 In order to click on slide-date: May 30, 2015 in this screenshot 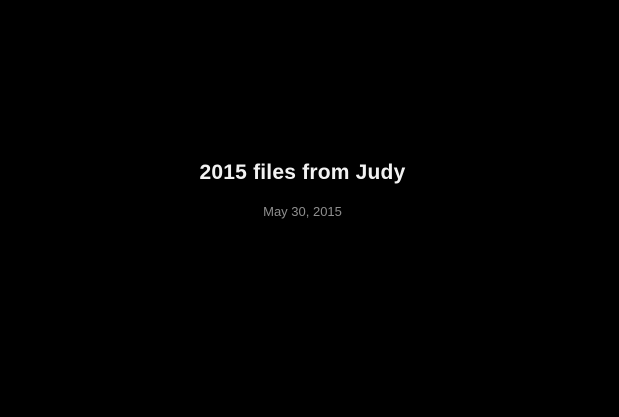, I will do `click(302, 211)`.